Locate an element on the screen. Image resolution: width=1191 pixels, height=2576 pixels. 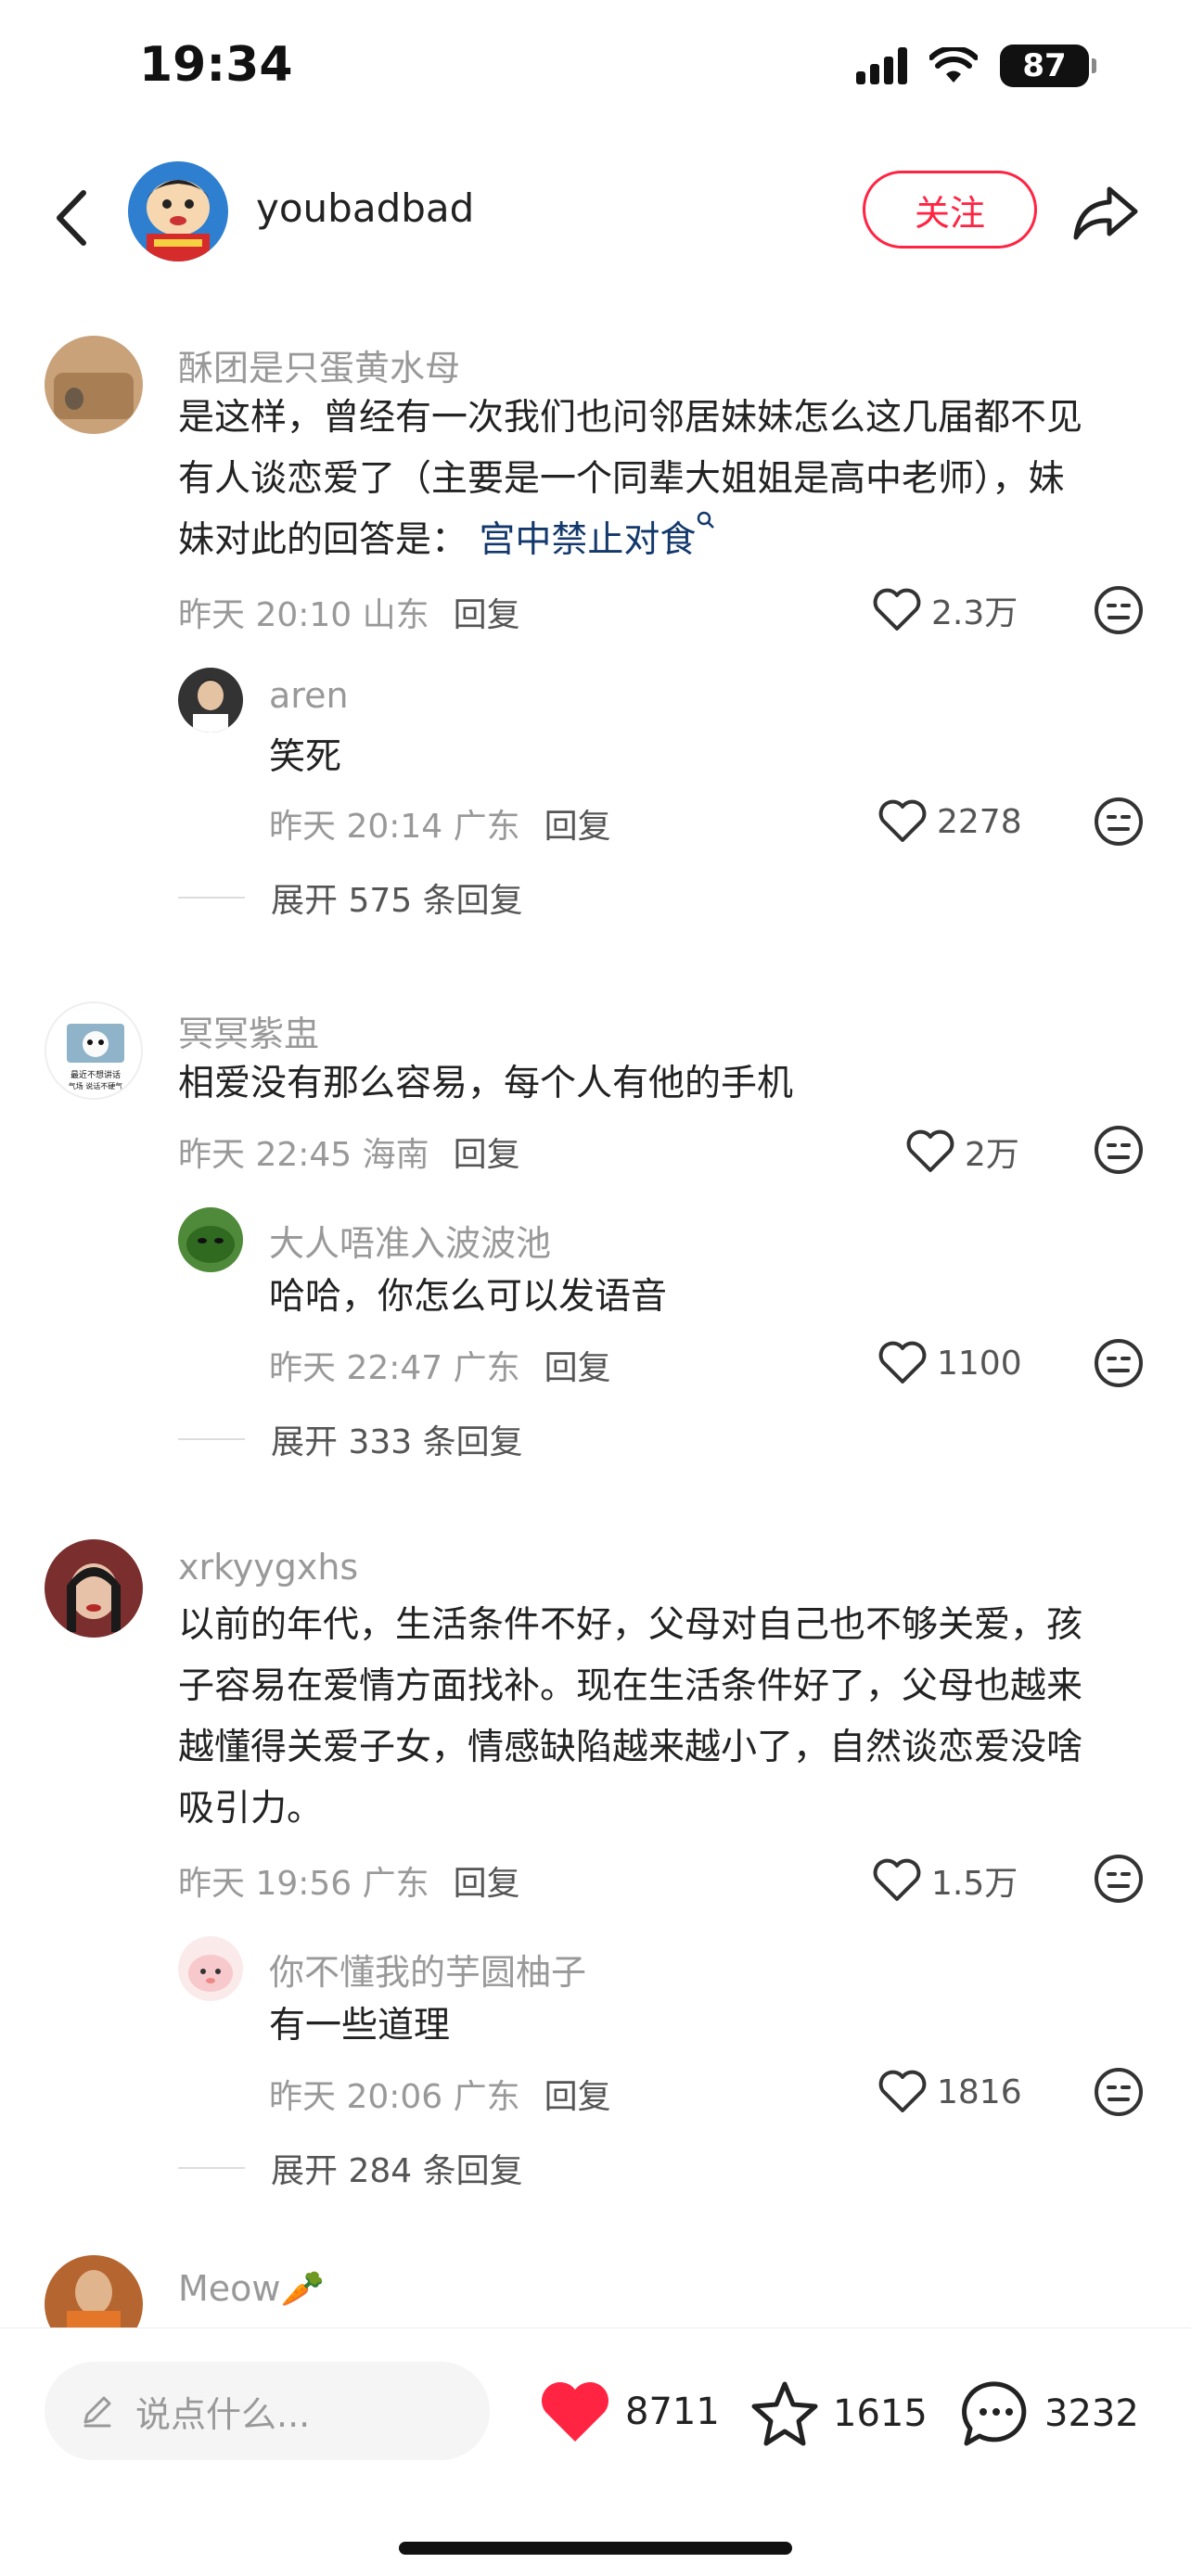
commenter-name: Meow🥕 is located at coordinates (251, 2289).